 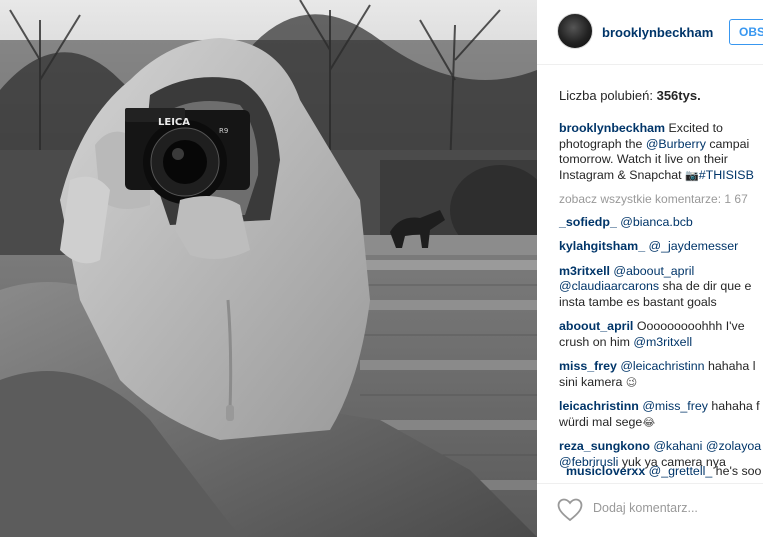 What do you see at coordinates (575, 31) in the screenshot?
I see `user-avatar` at bounding box center [575, 31].